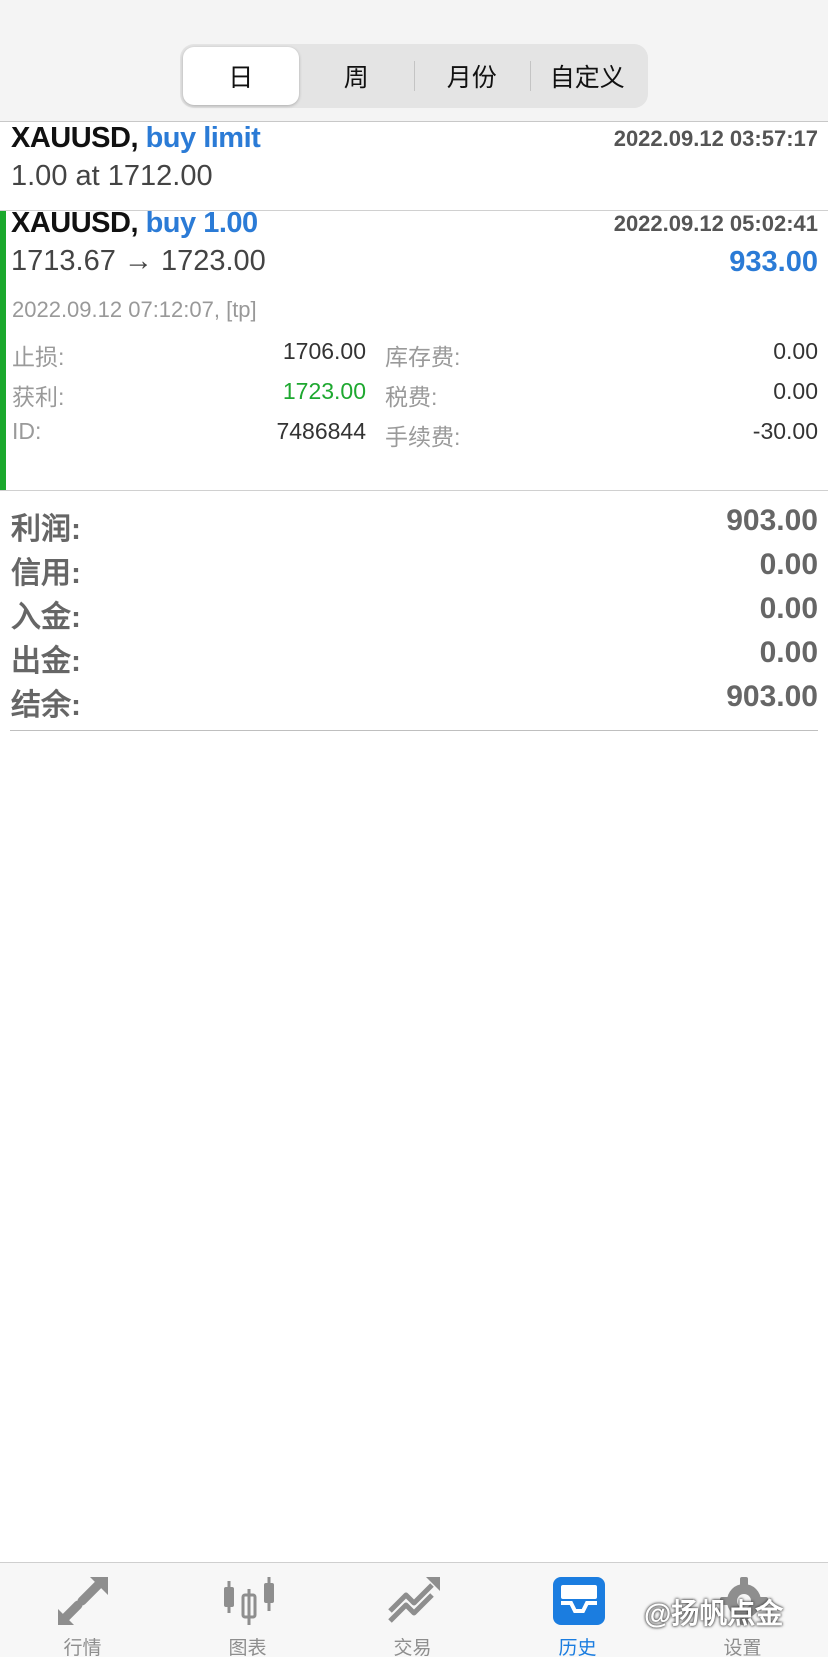 The width and height of the screenshot is (828, 1660). I want to click on summary-label: 出金:, so click(46, 661).